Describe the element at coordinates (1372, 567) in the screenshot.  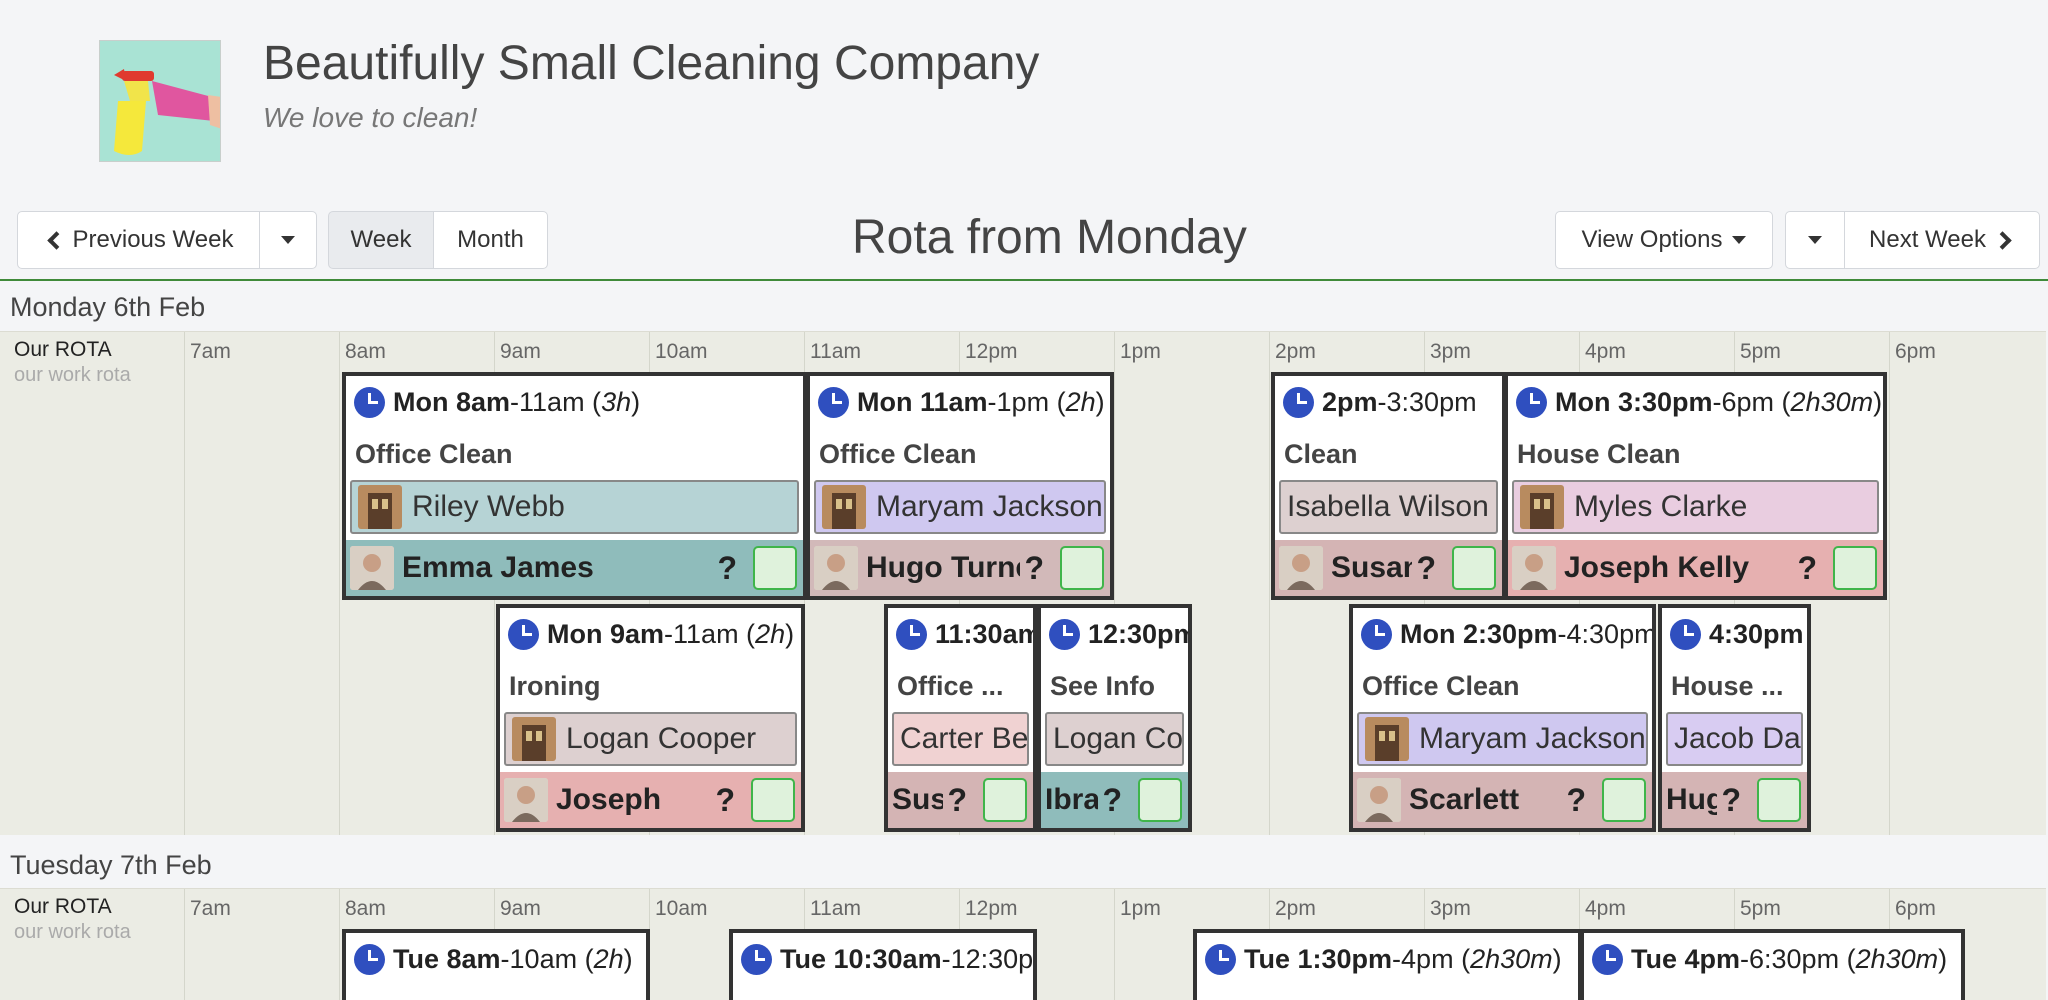
I see `staff-name: Susan` at that location.